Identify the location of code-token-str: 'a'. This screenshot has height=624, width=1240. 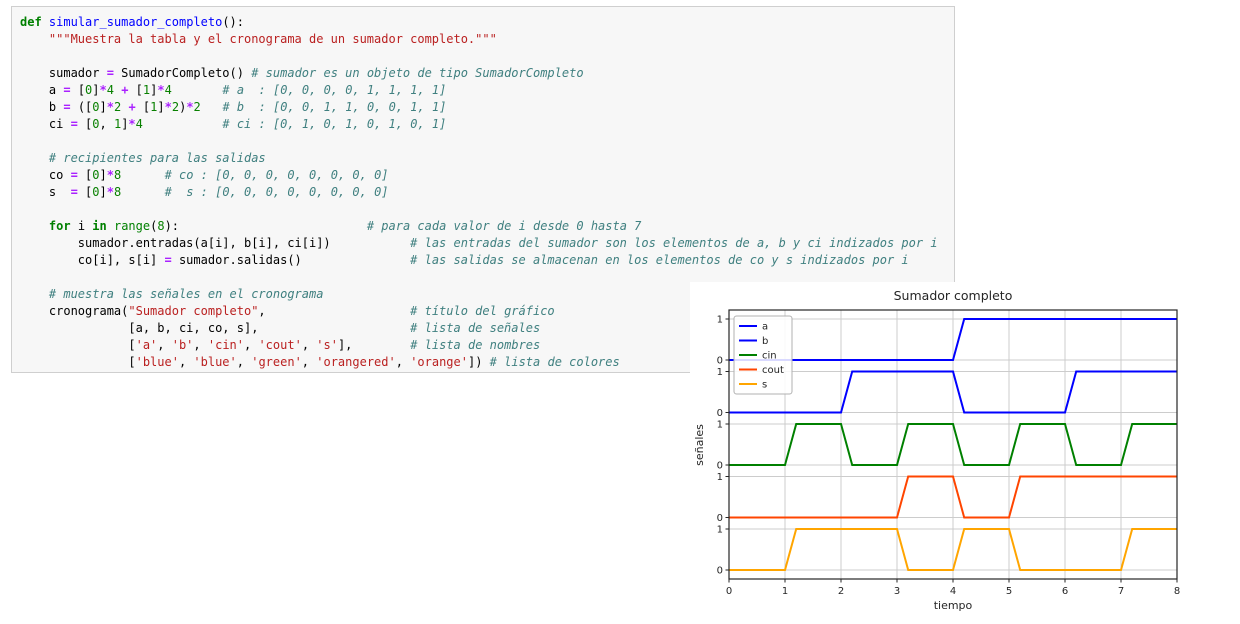
(146, 345).